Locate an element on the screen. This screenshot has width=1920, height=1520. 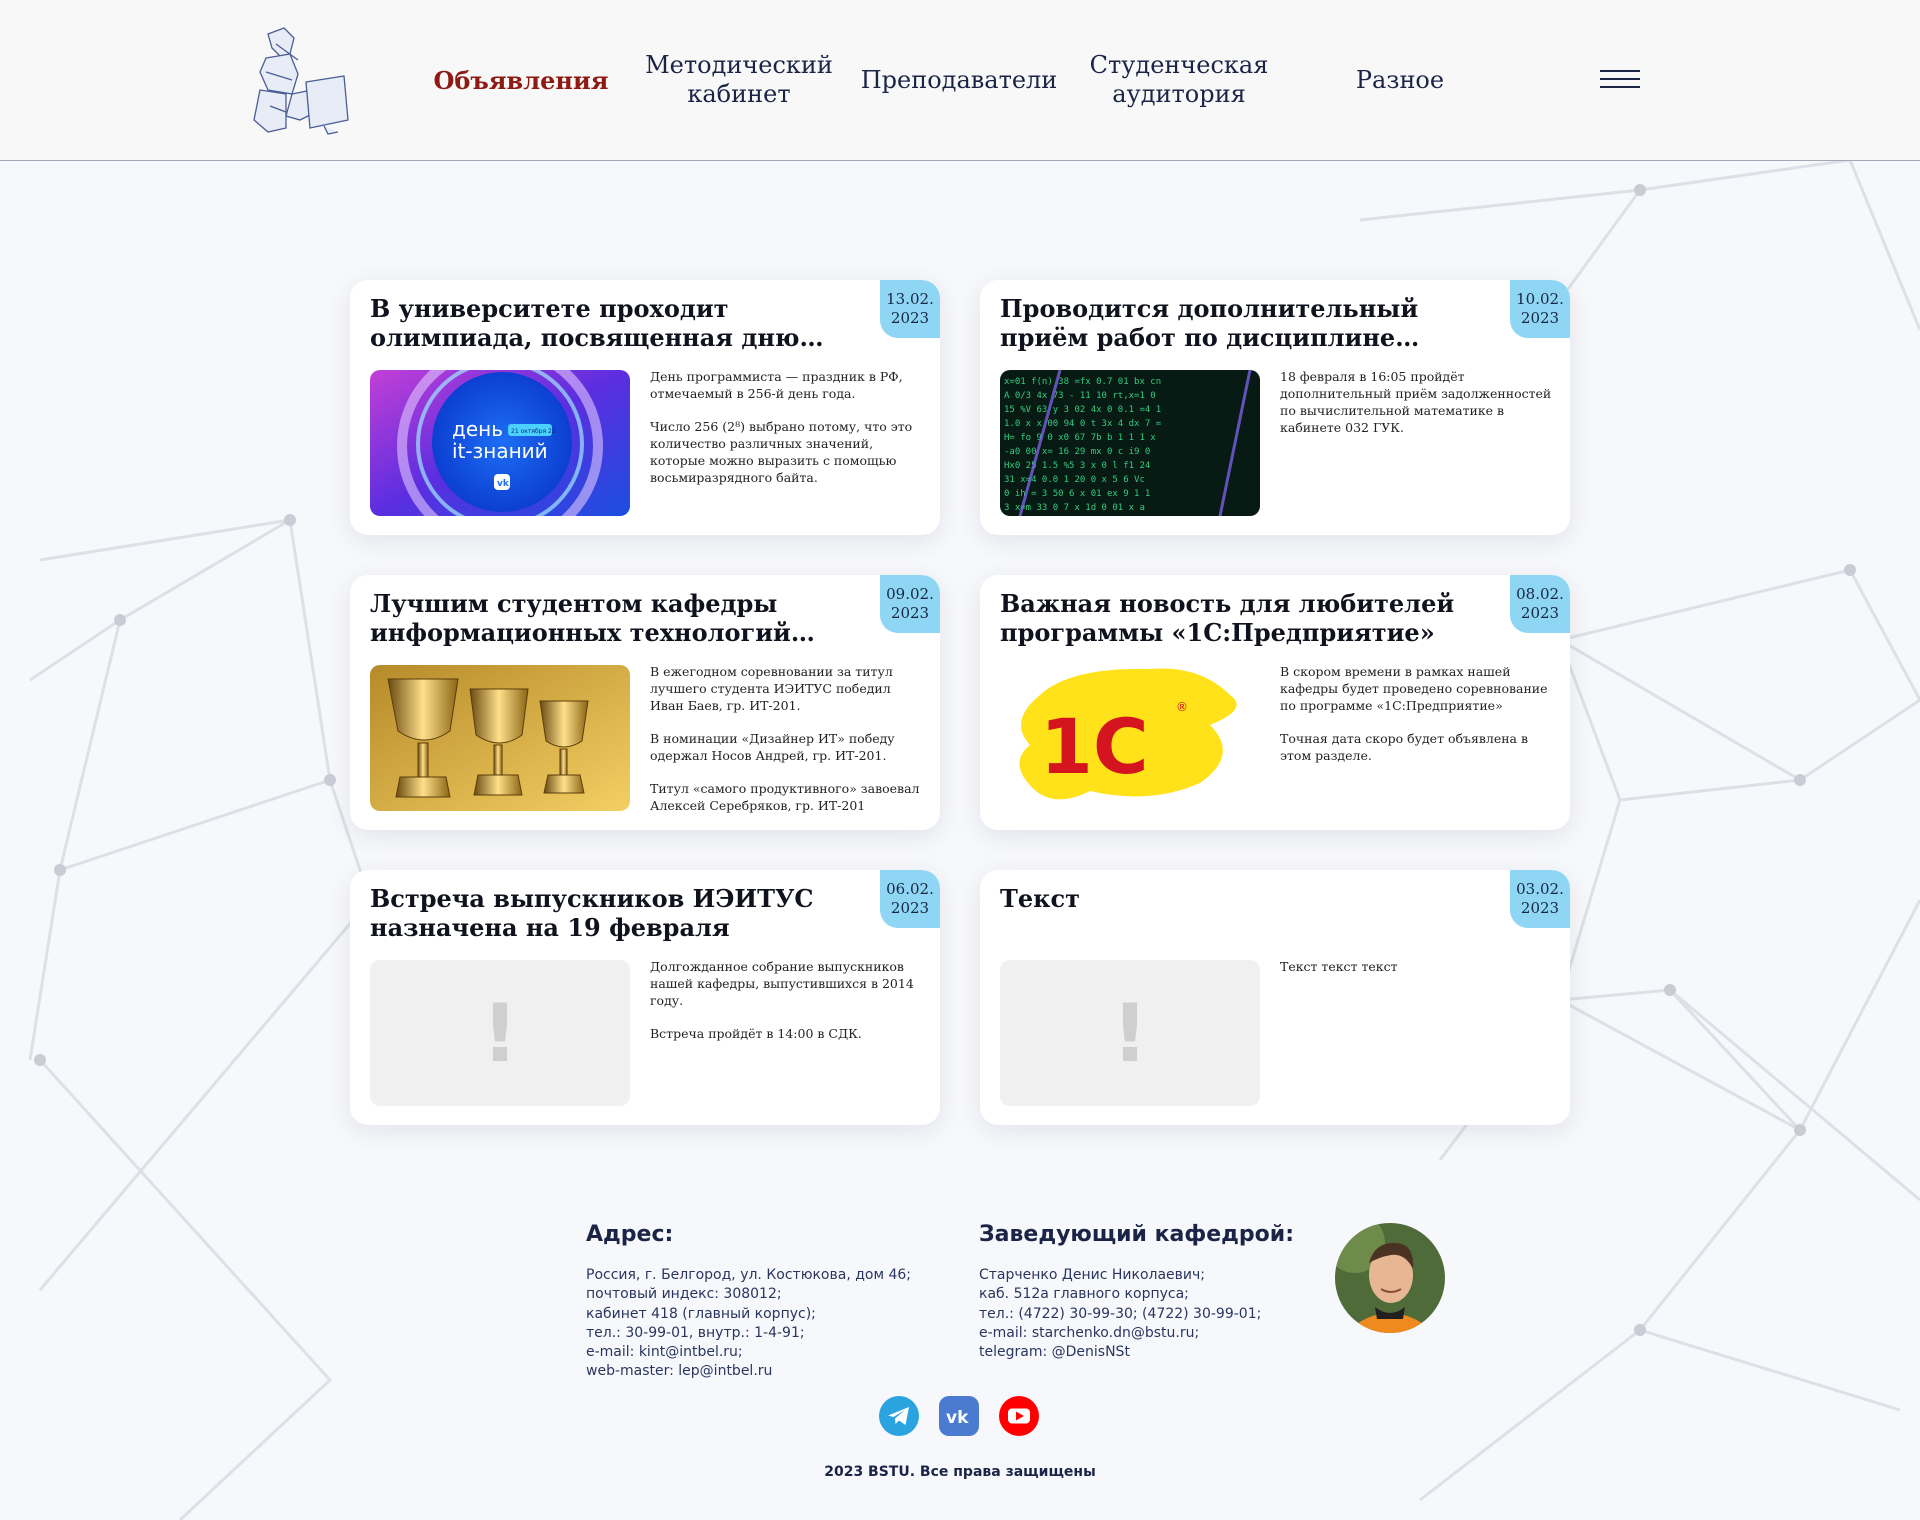
svg-text: 21 октября 22 is located at coordinates (533, 431).